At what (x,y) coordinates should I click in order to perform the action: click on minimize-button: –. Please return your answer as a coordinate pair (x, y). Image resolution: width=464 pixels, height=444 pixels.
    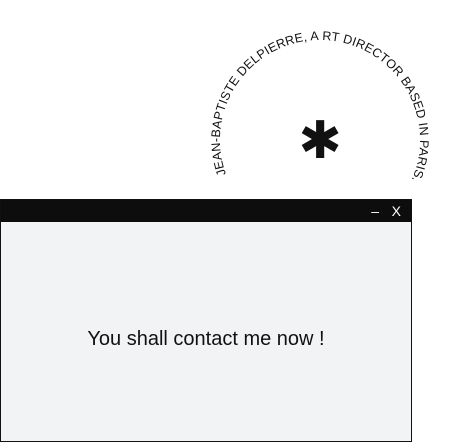
    Looking at the image, I should click on (375, 211).